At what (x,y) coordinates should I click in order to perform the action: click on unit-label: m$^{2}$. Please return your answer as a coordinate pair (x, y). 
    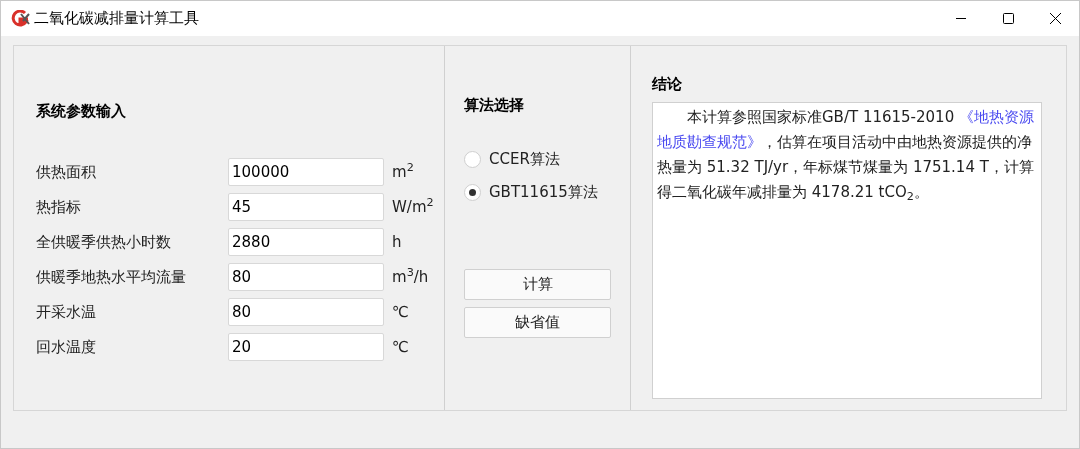
    Looking at the image, I should click on (403, 171).